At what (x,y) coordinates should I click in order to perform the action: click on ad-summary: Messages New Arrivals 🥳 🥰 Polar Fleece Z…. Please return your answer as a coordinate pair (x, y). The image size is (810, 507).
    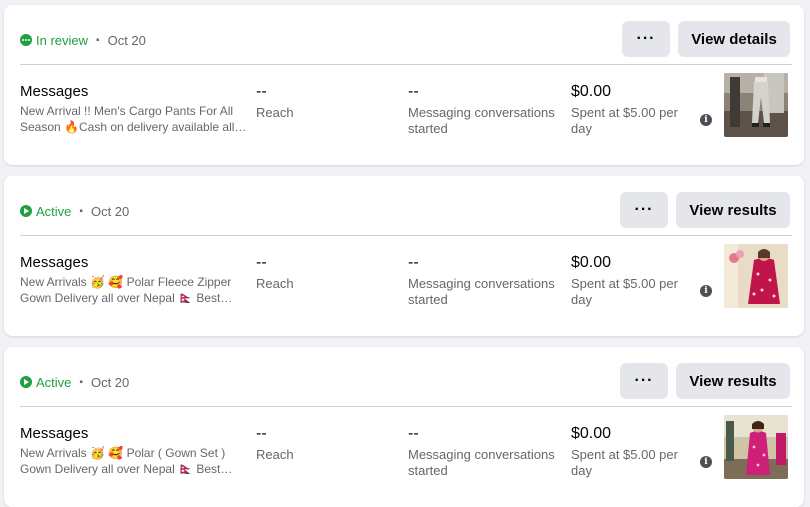
    Looking at the image, I should click on (134, 280).